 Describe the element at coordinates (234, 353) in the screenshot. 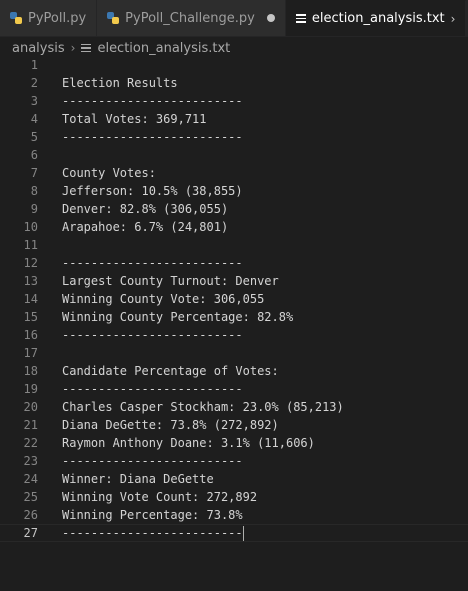

I see `code-line: 17` at that location.